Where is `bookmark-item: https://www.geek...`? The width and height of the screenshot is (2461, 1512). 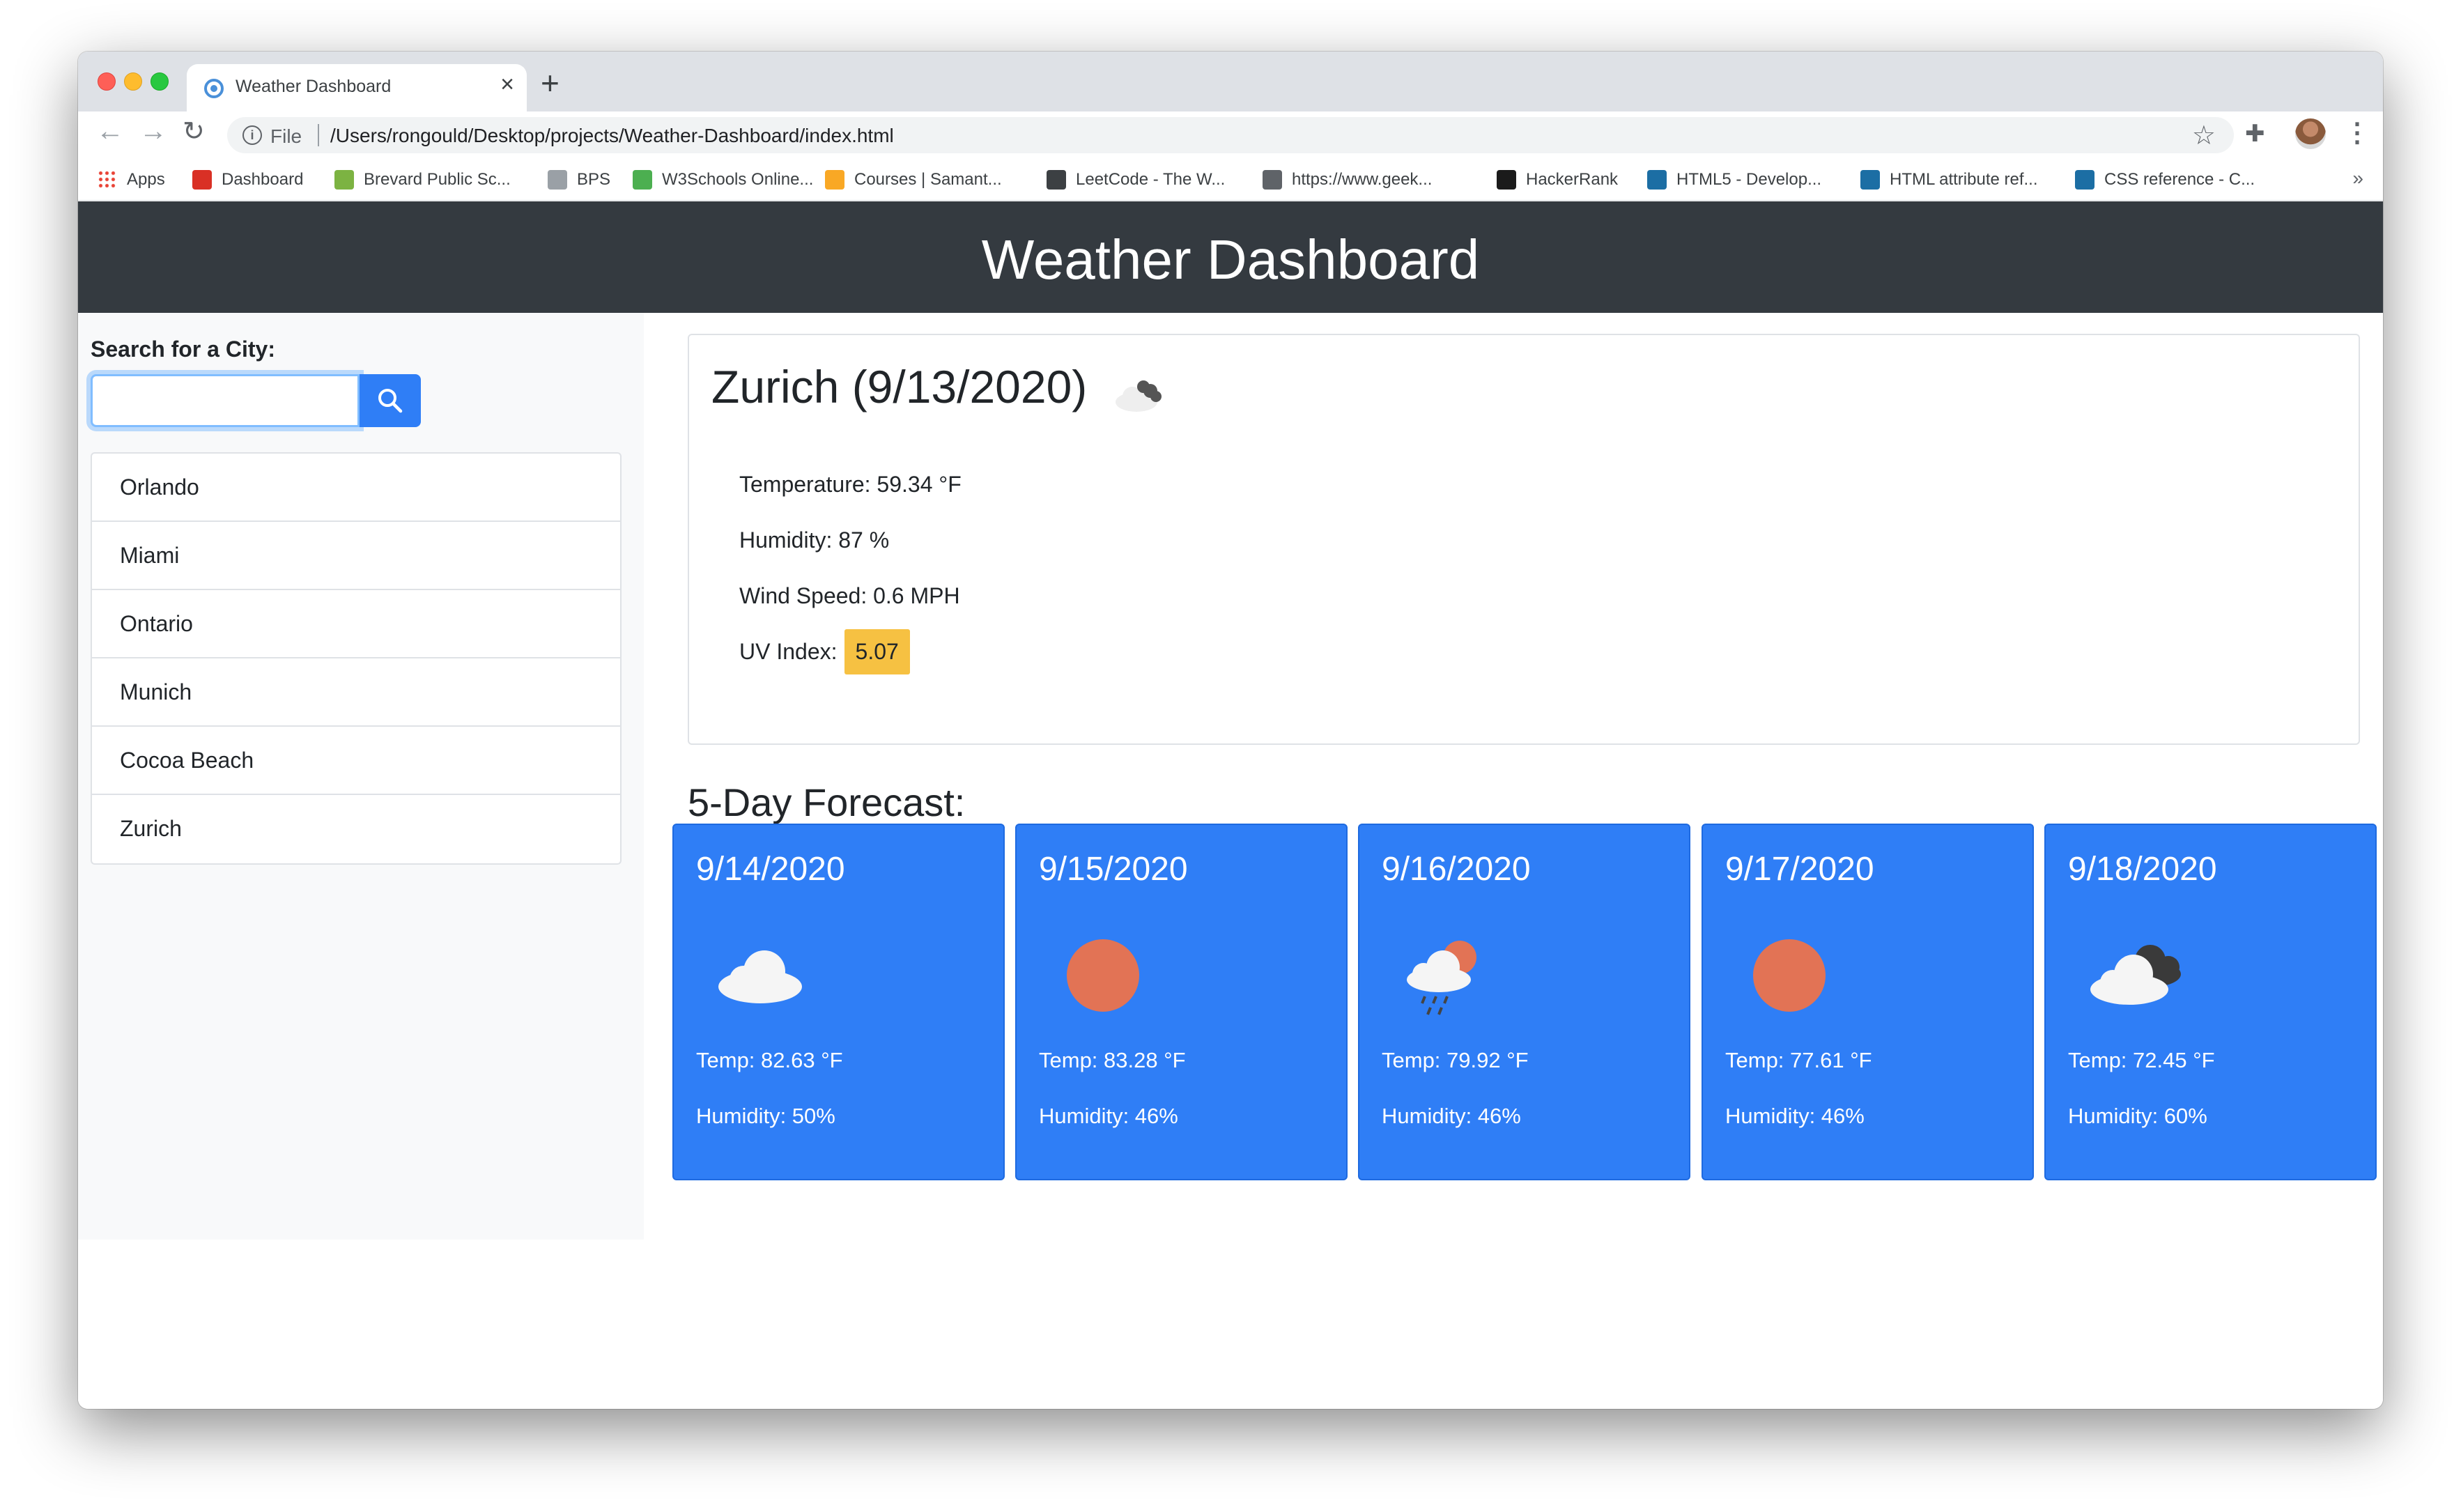
bookmark-item: https://www.geek... is located at coordinates (1347, 180).